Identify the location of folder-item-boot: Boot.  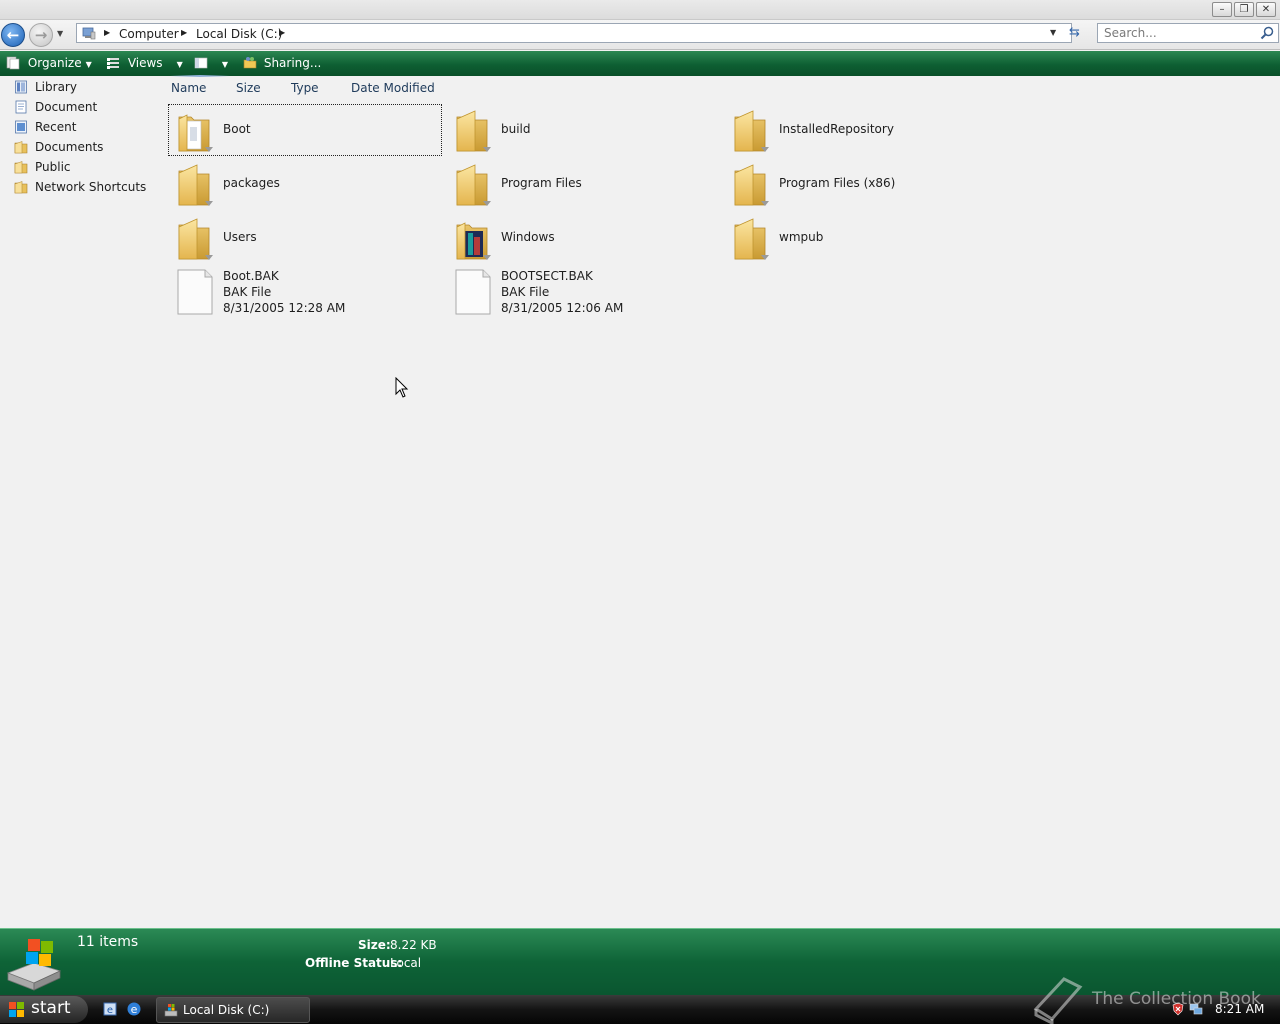
(305, 130).